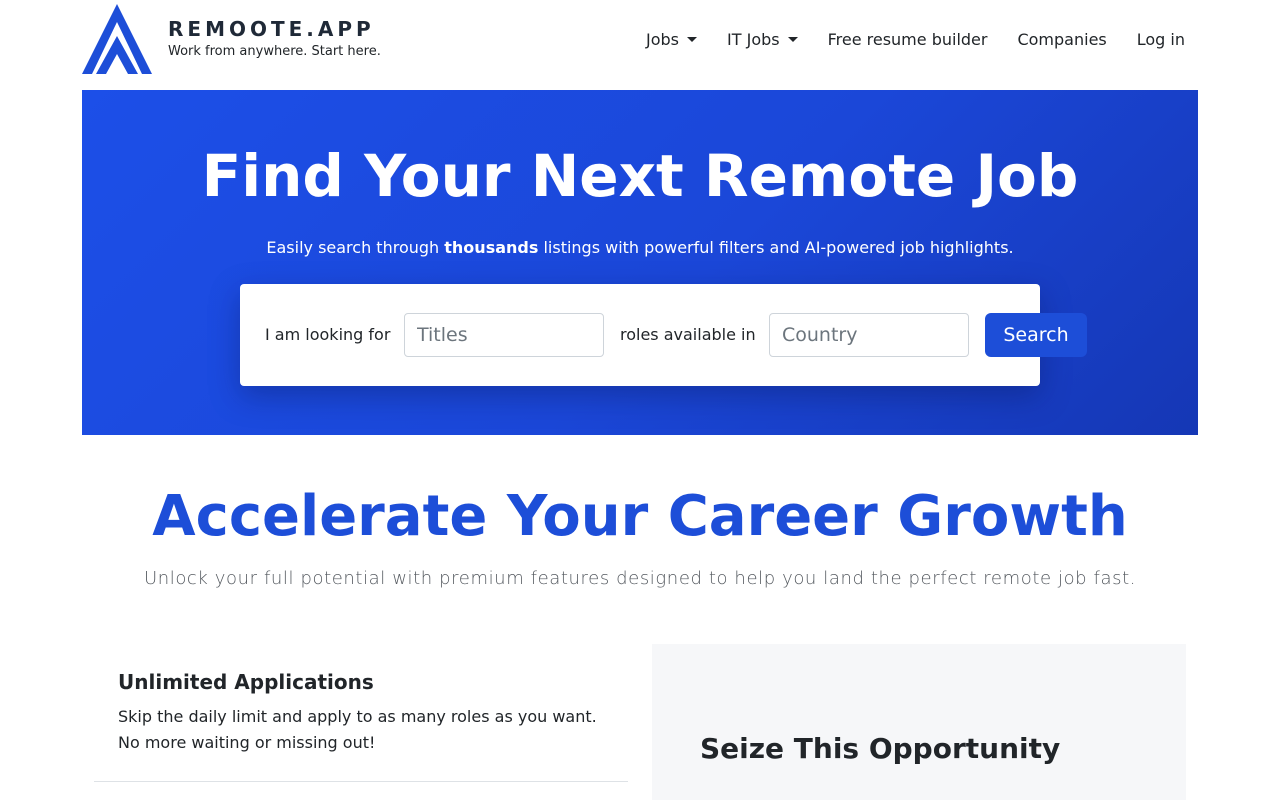  What do you see at coordinates (274, 51) in the screenshot?
I see `brand-tagline: Work from anywhere. Start here.` at bounding box center [274, 51].